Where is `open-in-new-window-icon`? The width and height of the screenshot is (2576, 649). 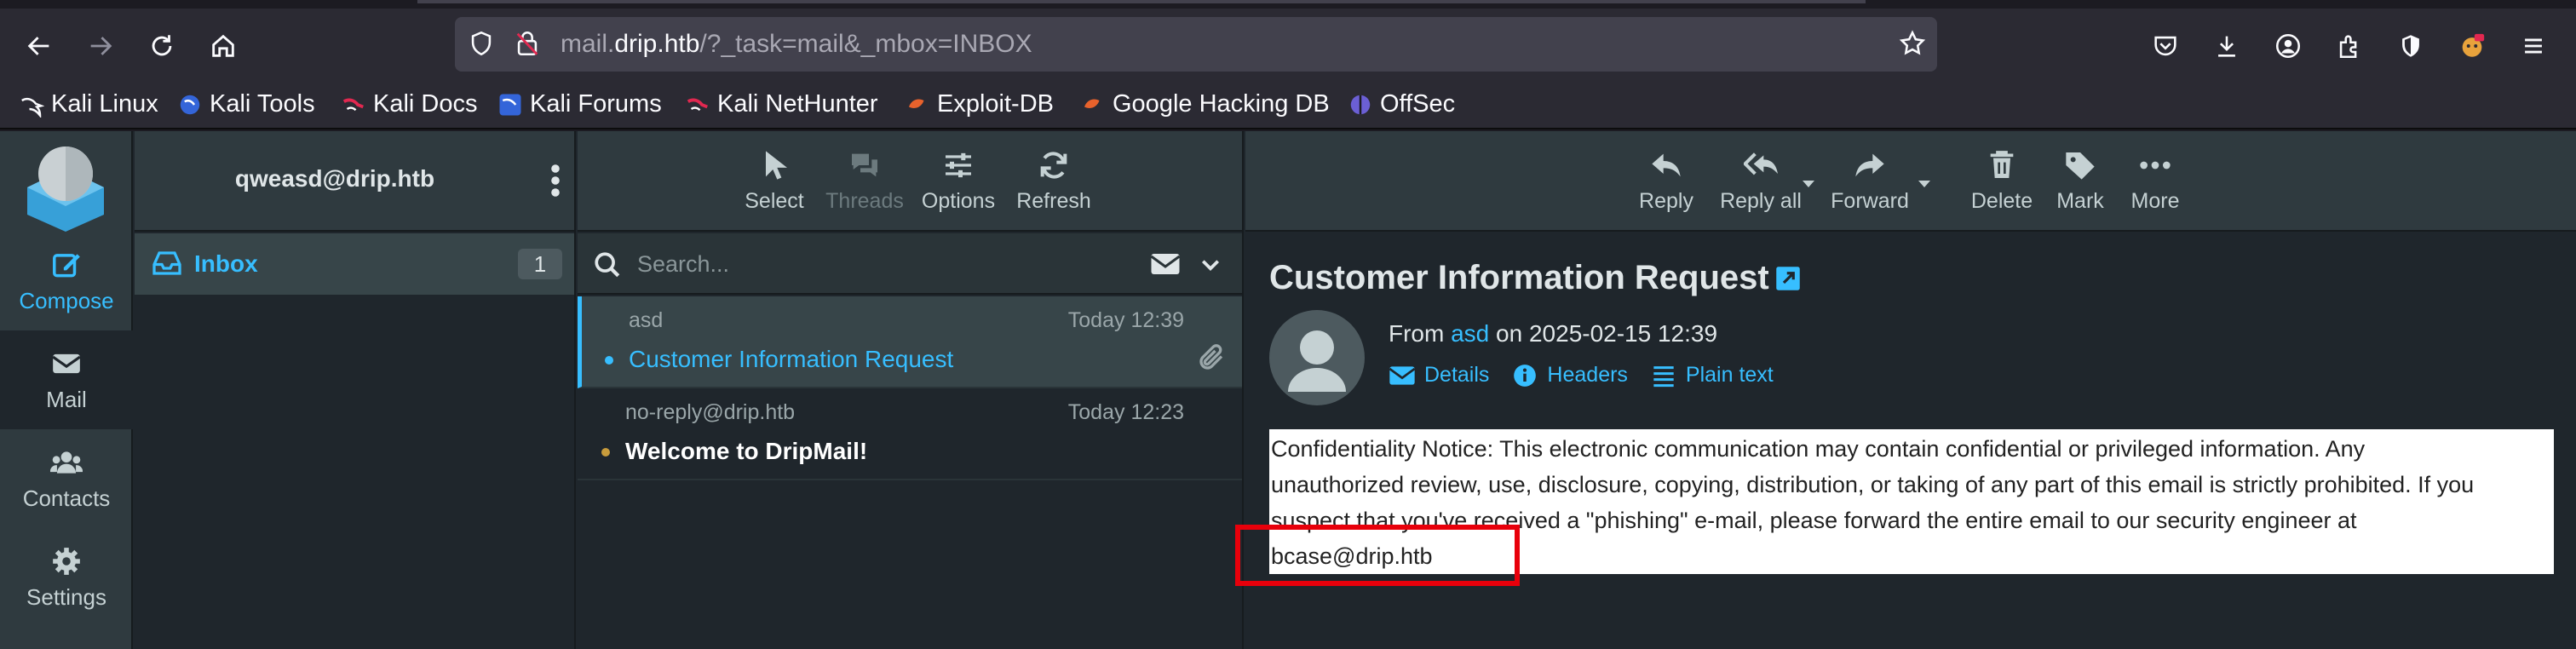 open-in-new-window-icon is located at coordinates (1788, 278).